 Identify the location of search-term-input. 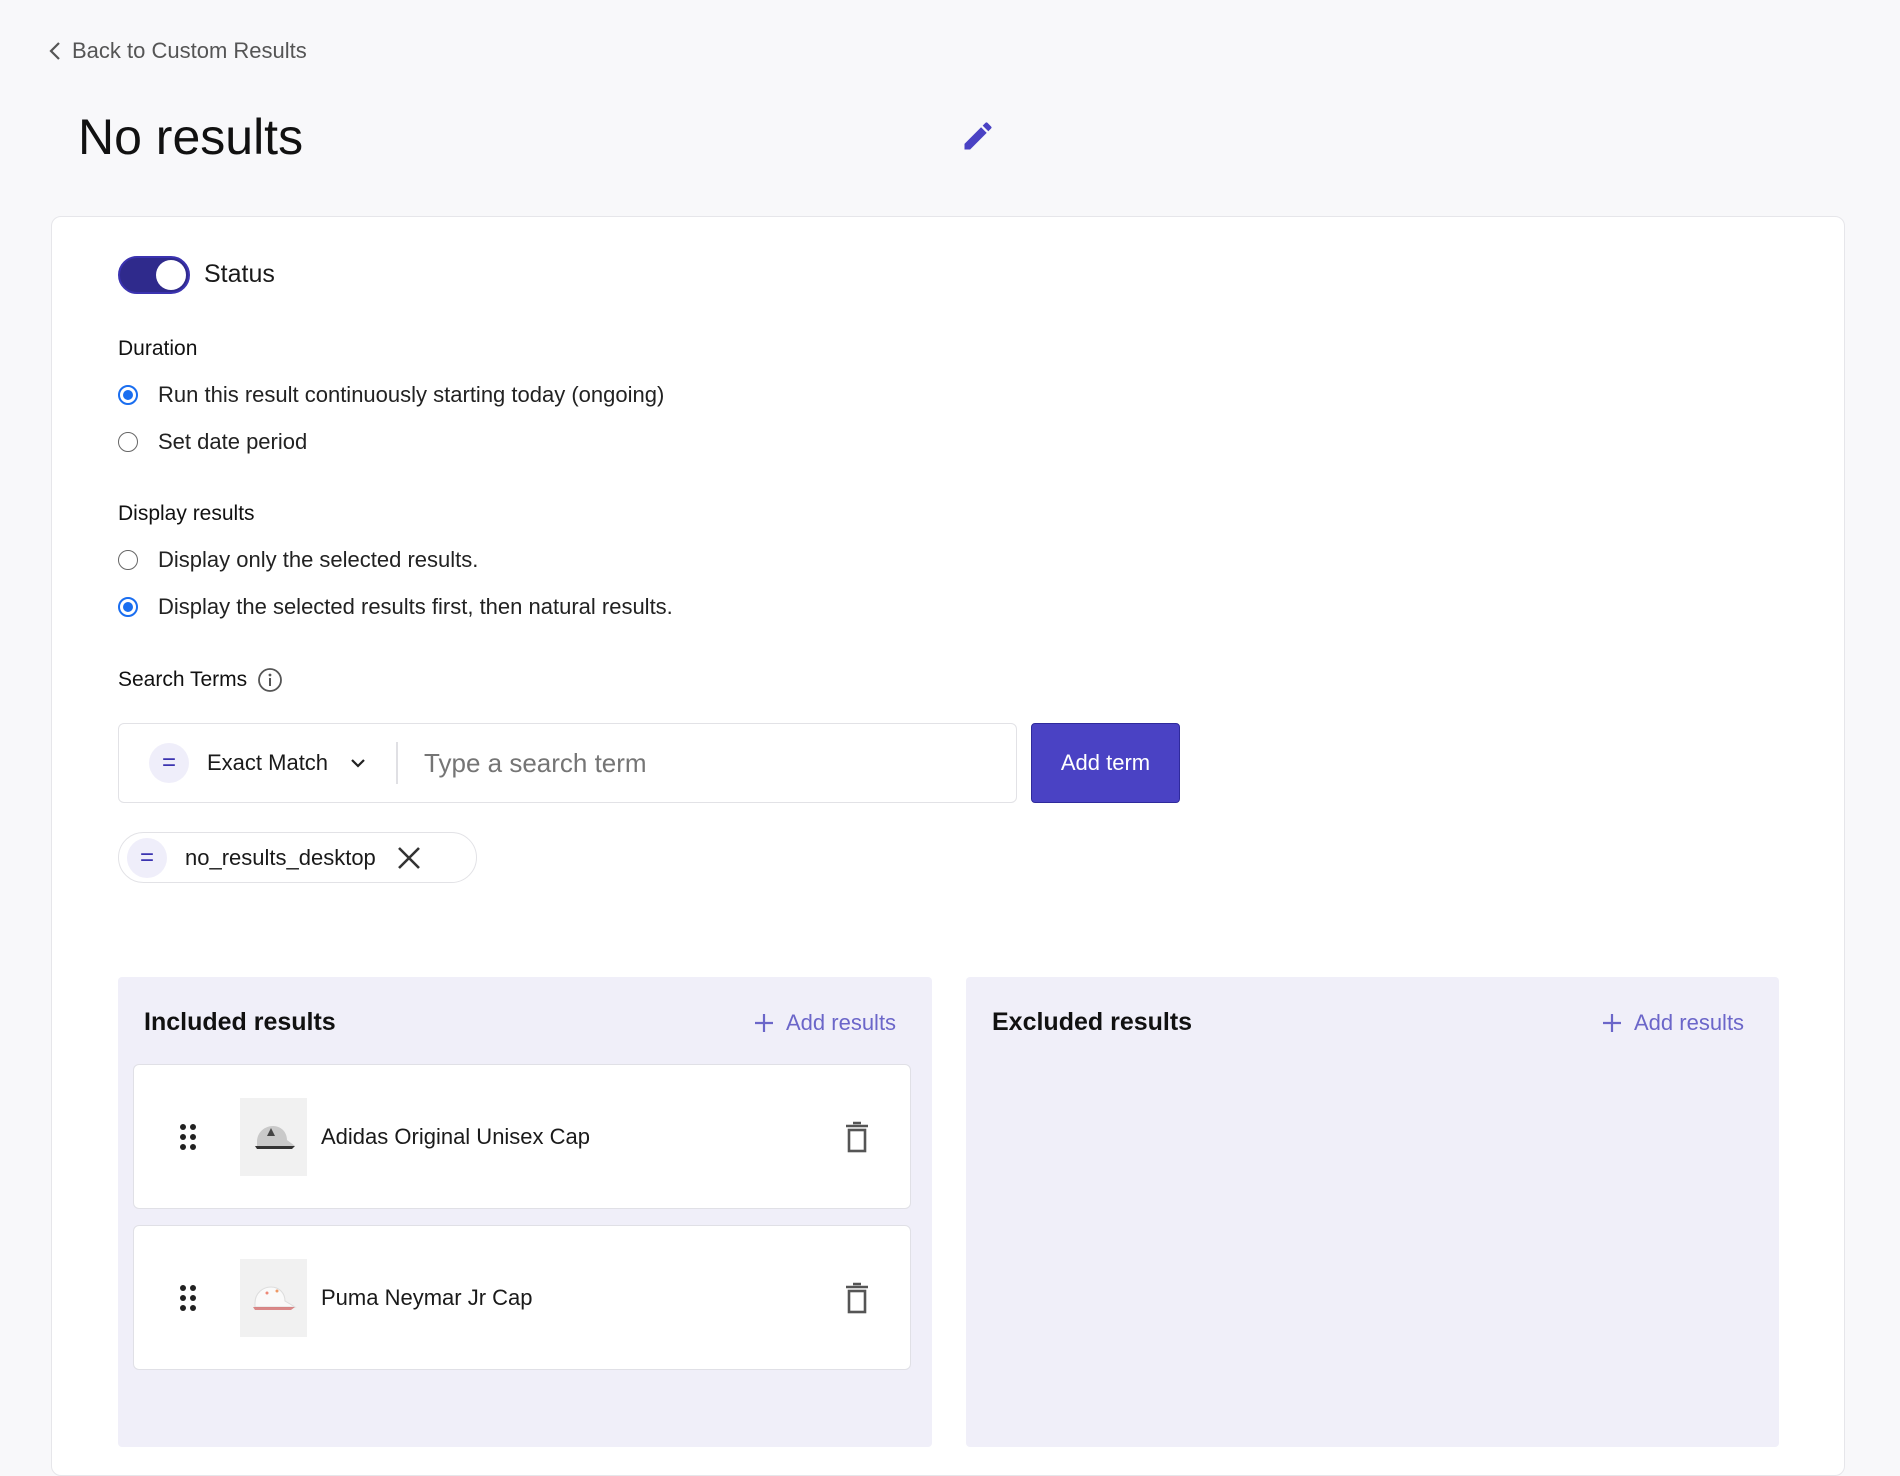
(720, 763).